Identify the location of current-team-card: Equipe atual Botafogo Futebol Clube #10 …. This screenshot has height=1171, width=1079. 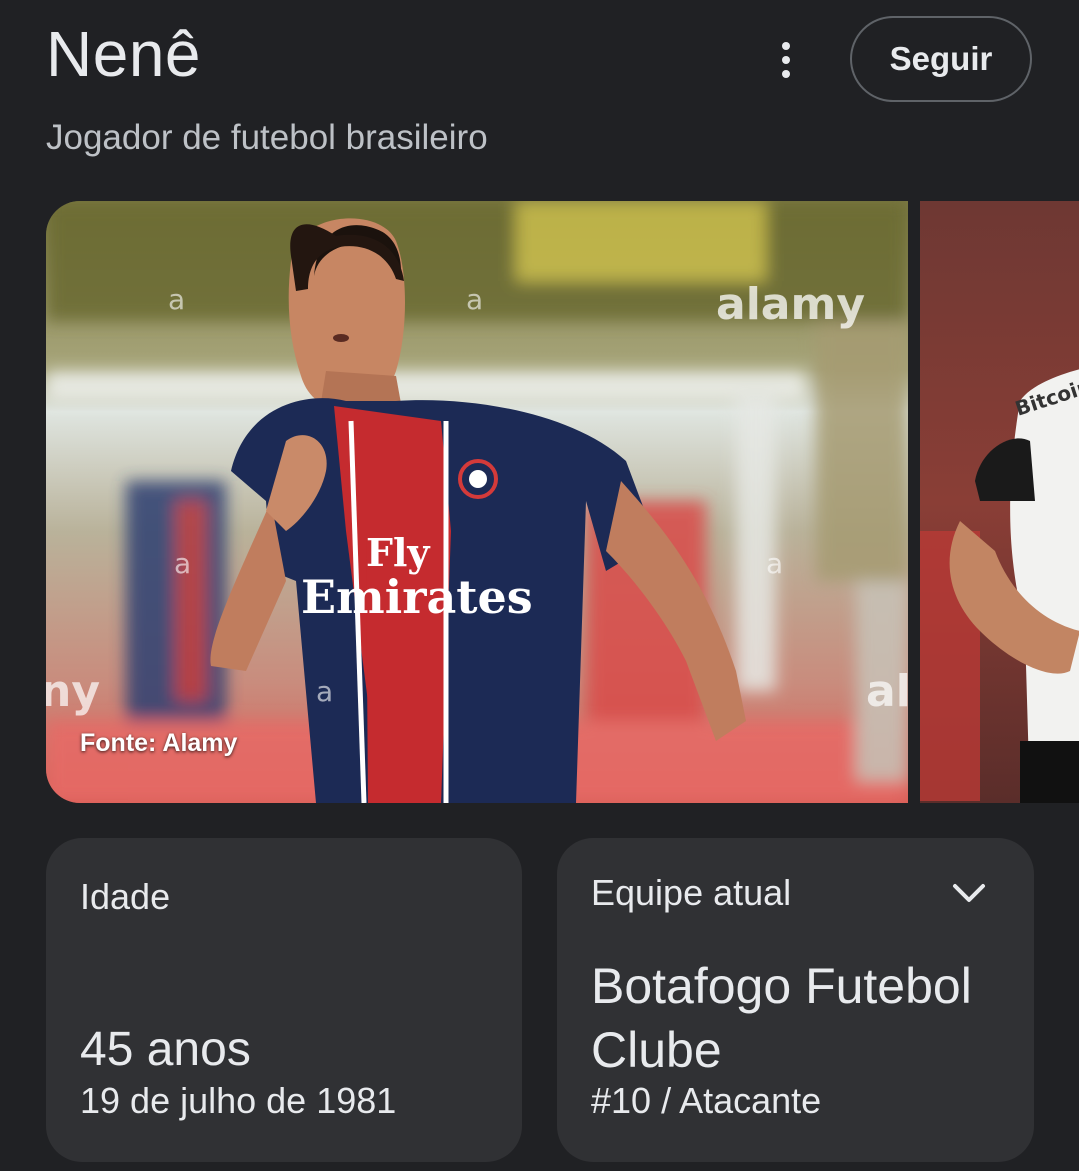
(795, 1000).